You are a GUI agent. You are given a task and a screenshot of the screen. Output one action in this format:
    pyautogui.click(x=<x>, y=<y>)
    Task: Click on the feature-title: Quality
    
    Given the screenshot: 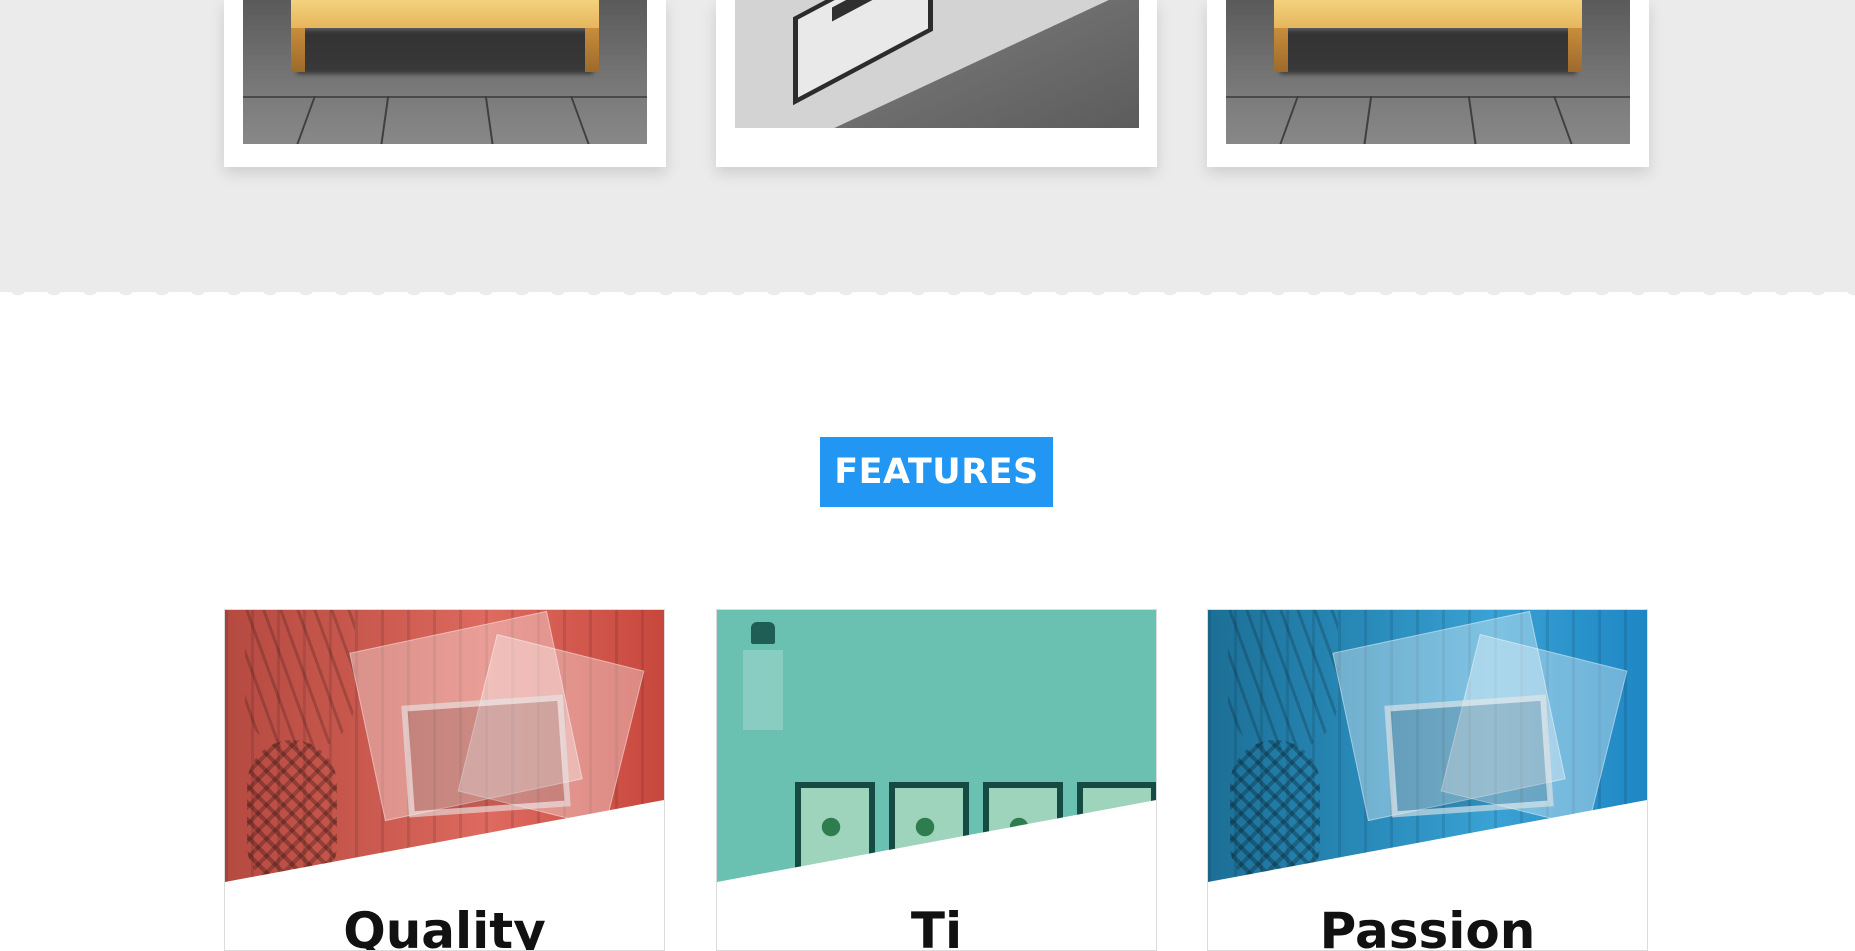 What is the action you would take?
    pyautogui.click(x=444, y=926)
    